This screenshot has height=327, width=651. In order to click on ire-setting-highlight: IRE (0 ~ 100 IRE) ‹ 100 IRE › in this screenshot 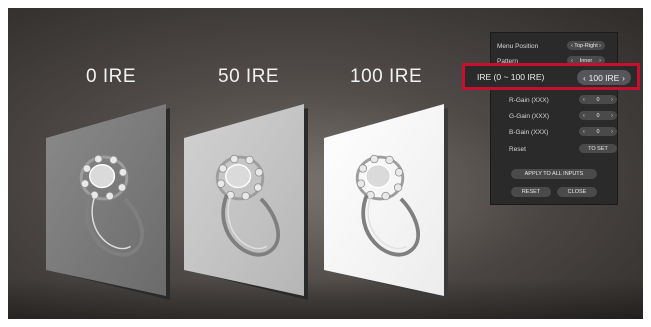, I will do `click(551, 76)`.